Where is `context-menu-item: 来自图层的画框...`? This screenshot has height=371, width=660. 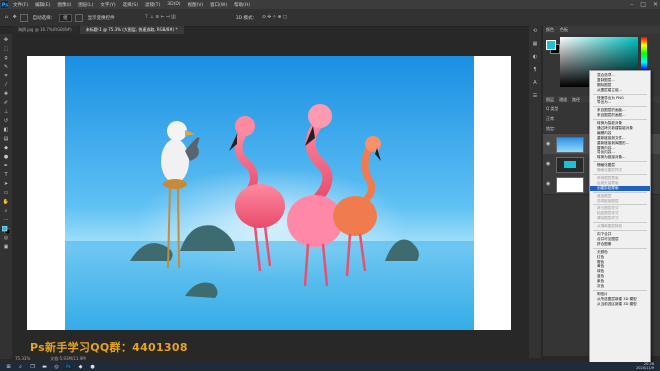
context-menu-item: 来自图层的画框... is located at coordinates (620, 115).